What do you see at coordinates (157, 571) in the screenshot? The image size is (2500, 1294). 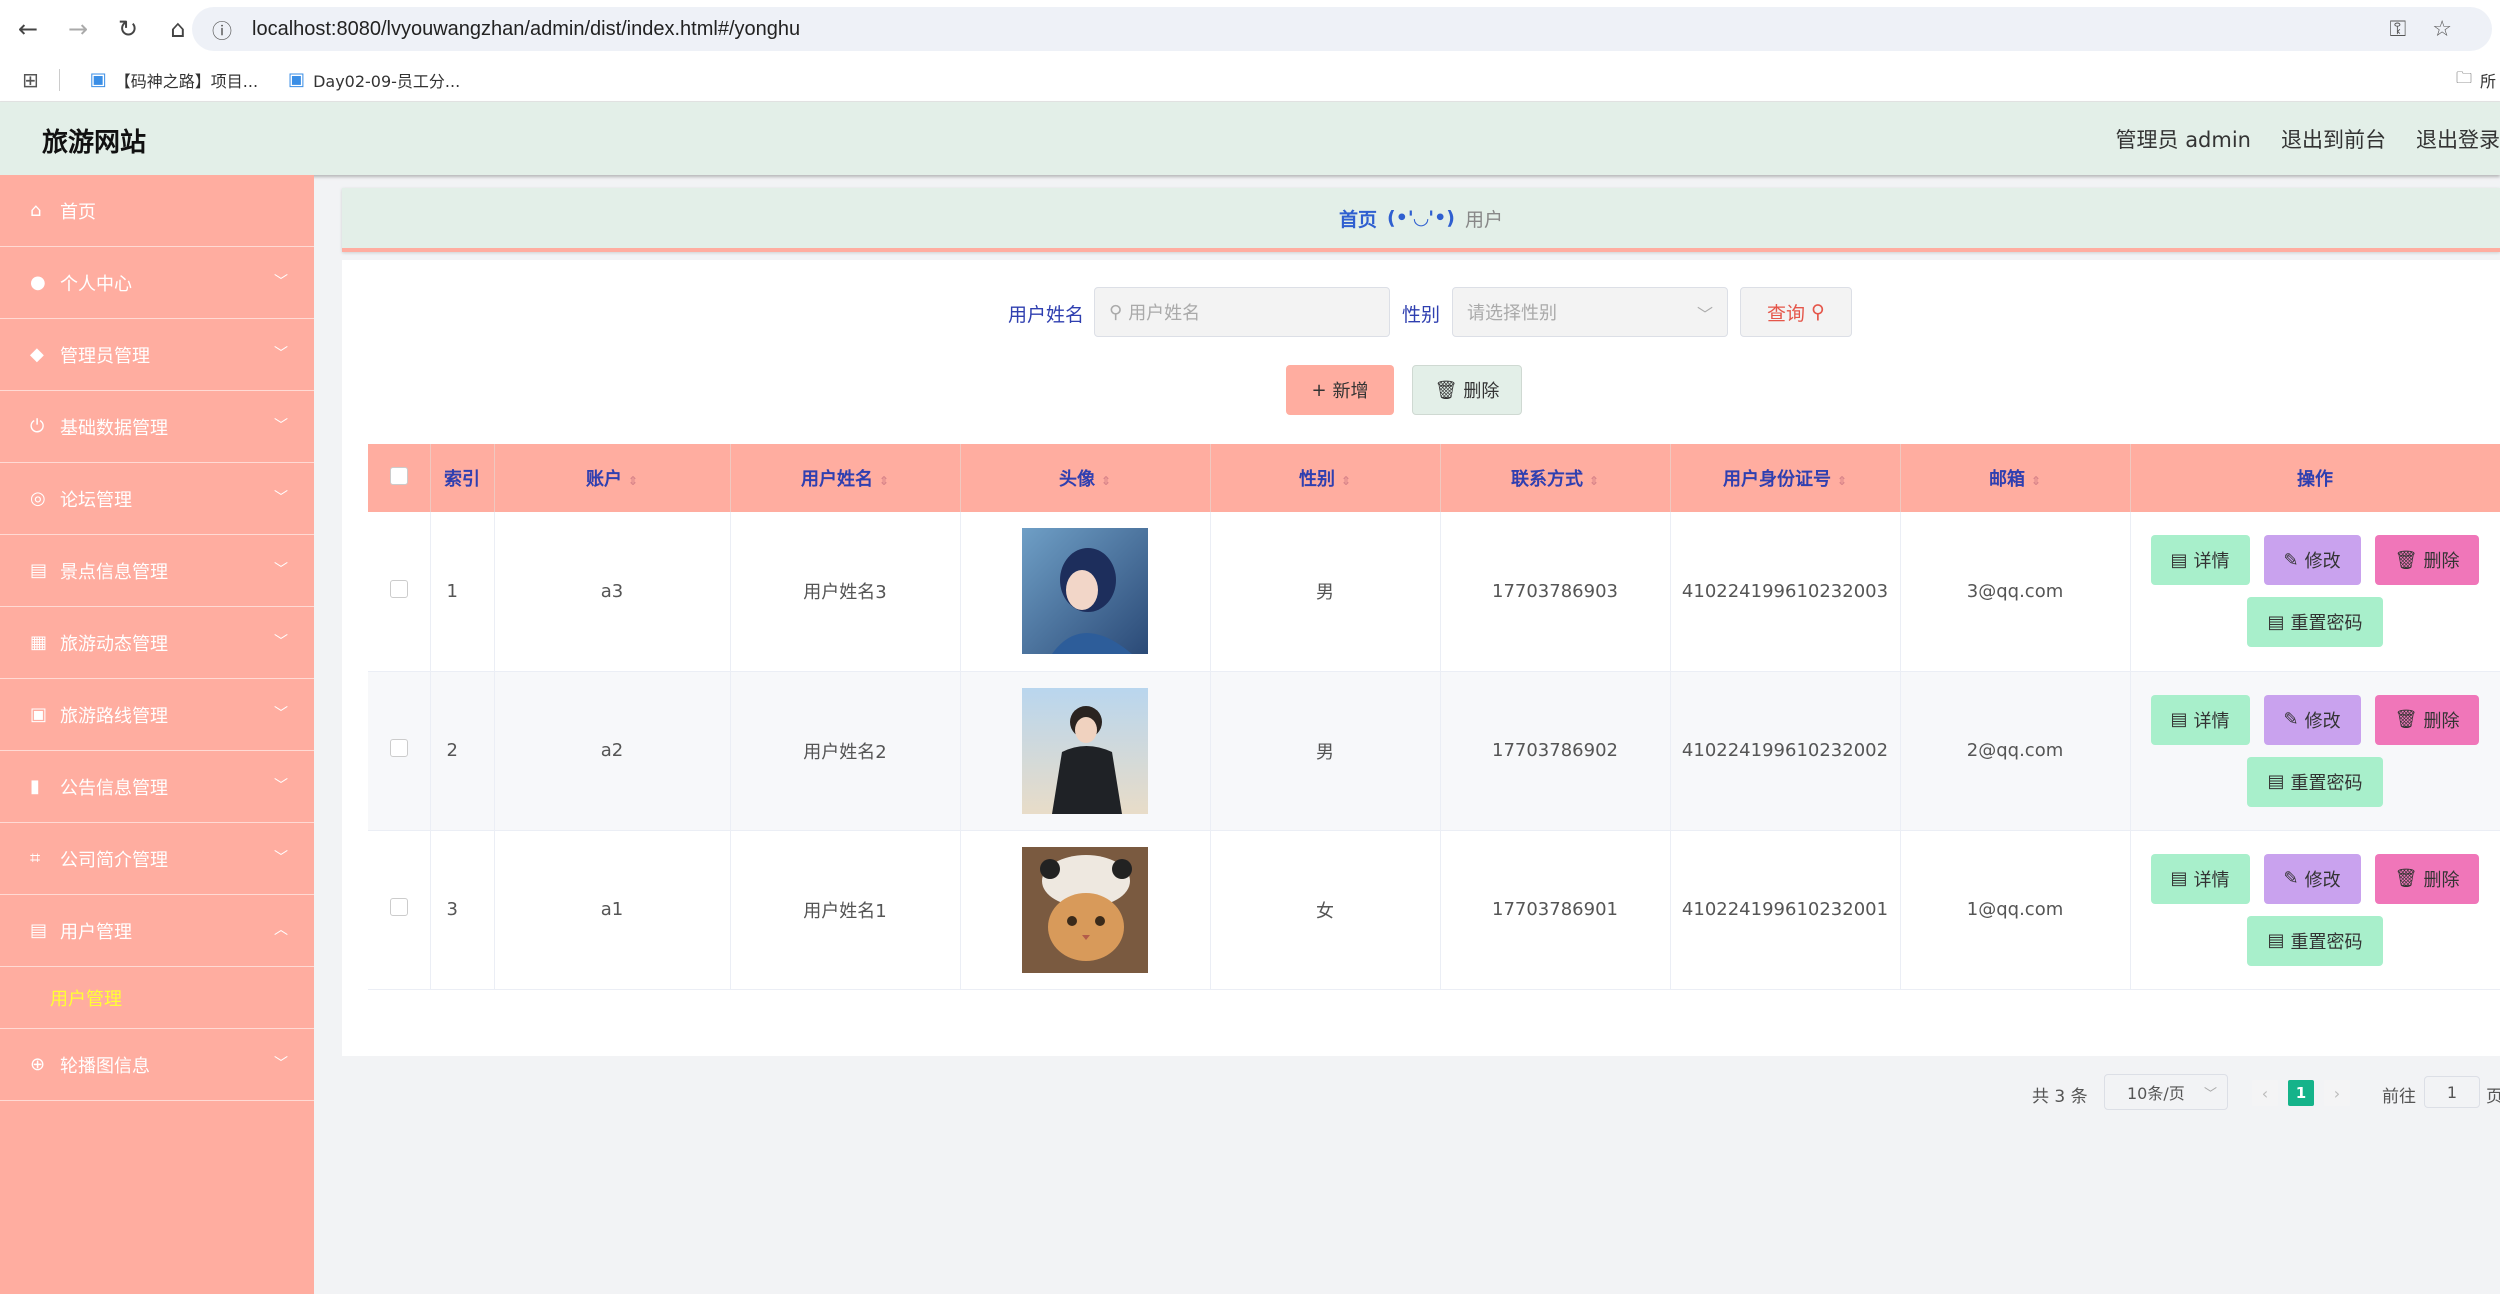 I see `sidebar-item-attractions: ▤ 景点信息管理 ﹀` at bounding box center [157, 571].